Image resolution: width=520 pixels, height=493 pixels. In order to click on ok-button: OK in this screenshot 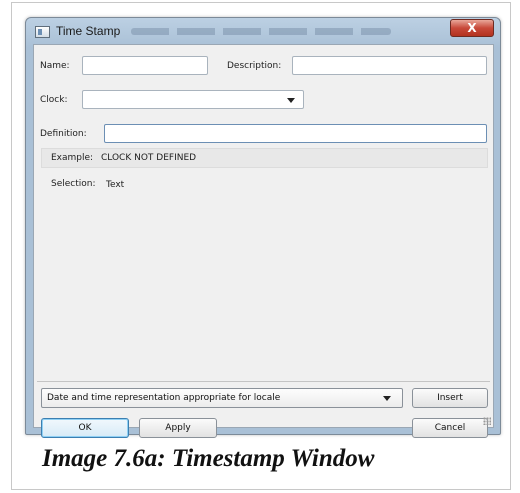, I will do `click(85, 428)`.